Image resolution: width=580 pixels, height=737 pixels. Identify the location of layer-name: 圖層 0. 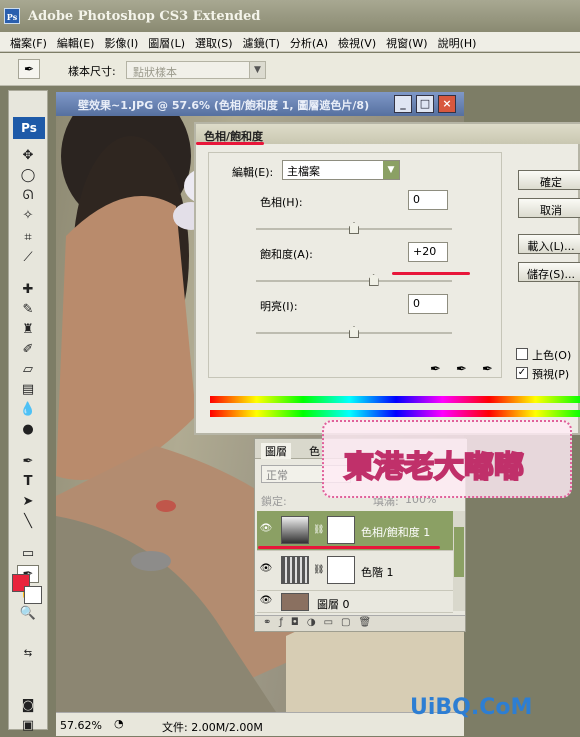
(333, 604).